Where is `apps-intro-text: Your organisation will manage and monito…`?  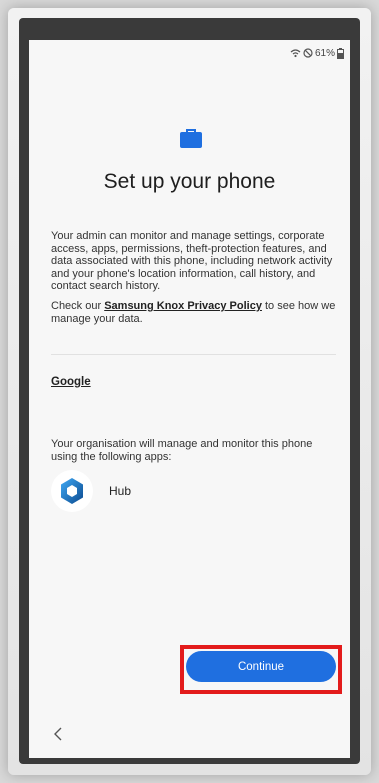
apps-intro-text: Your organisation will manage and monito… is located at coordinates (182, 450).